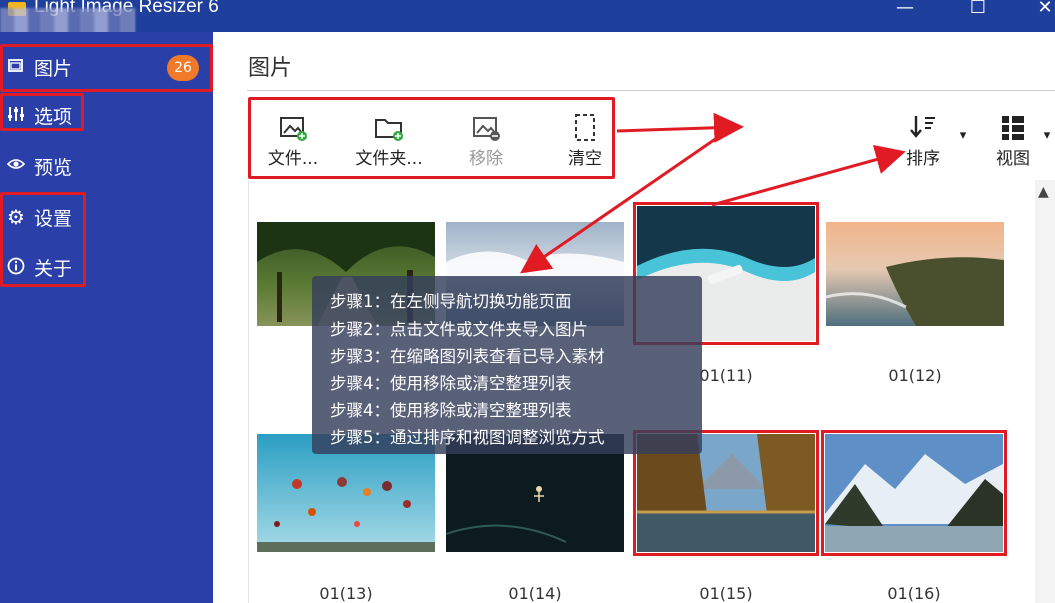  I want to click on instruction-step: 步骤1：在左侧导航切换功能页面, so click(451, 301).